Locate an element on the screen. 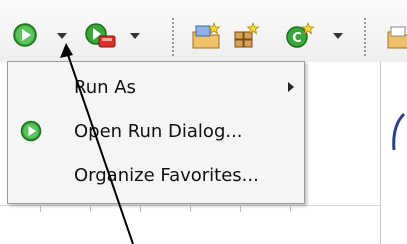 Image resolution: width=407 pixels, height=244 pixels. new-project-icon is located at coordinates (206, 36).